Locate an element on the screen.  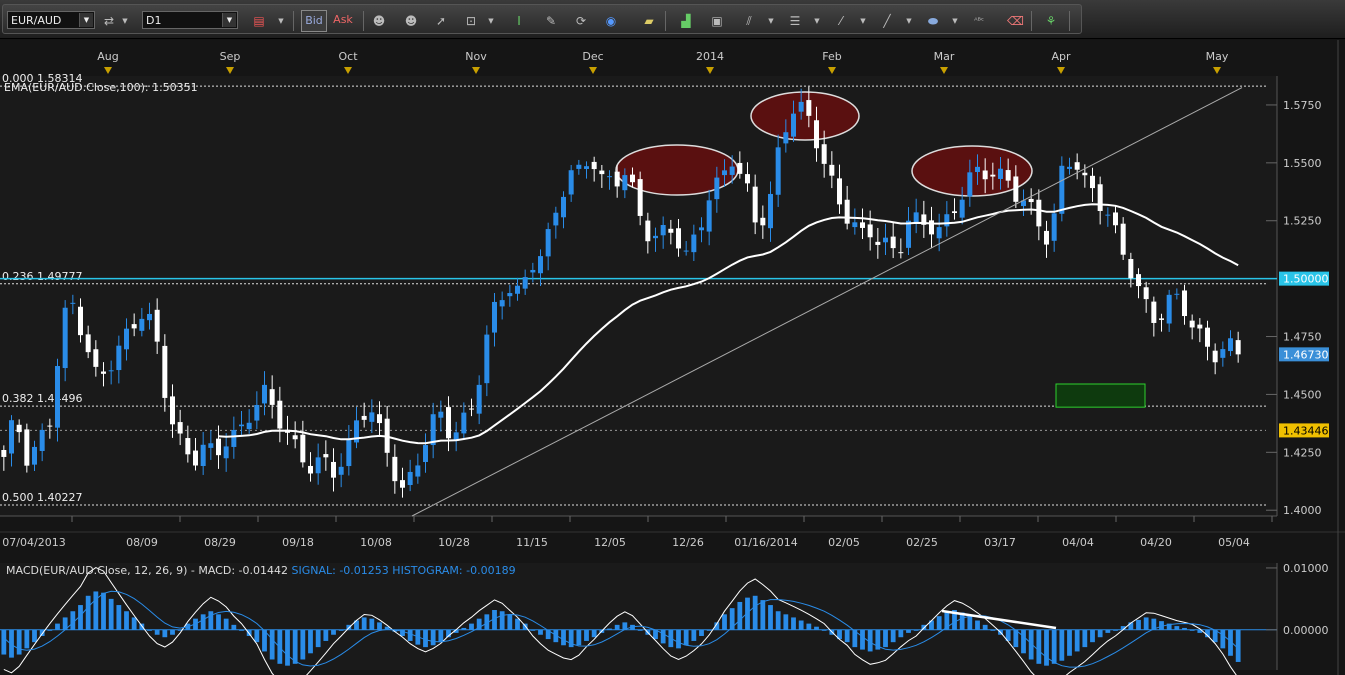
line-icon: ╱ is located at coordinates (887, 21).